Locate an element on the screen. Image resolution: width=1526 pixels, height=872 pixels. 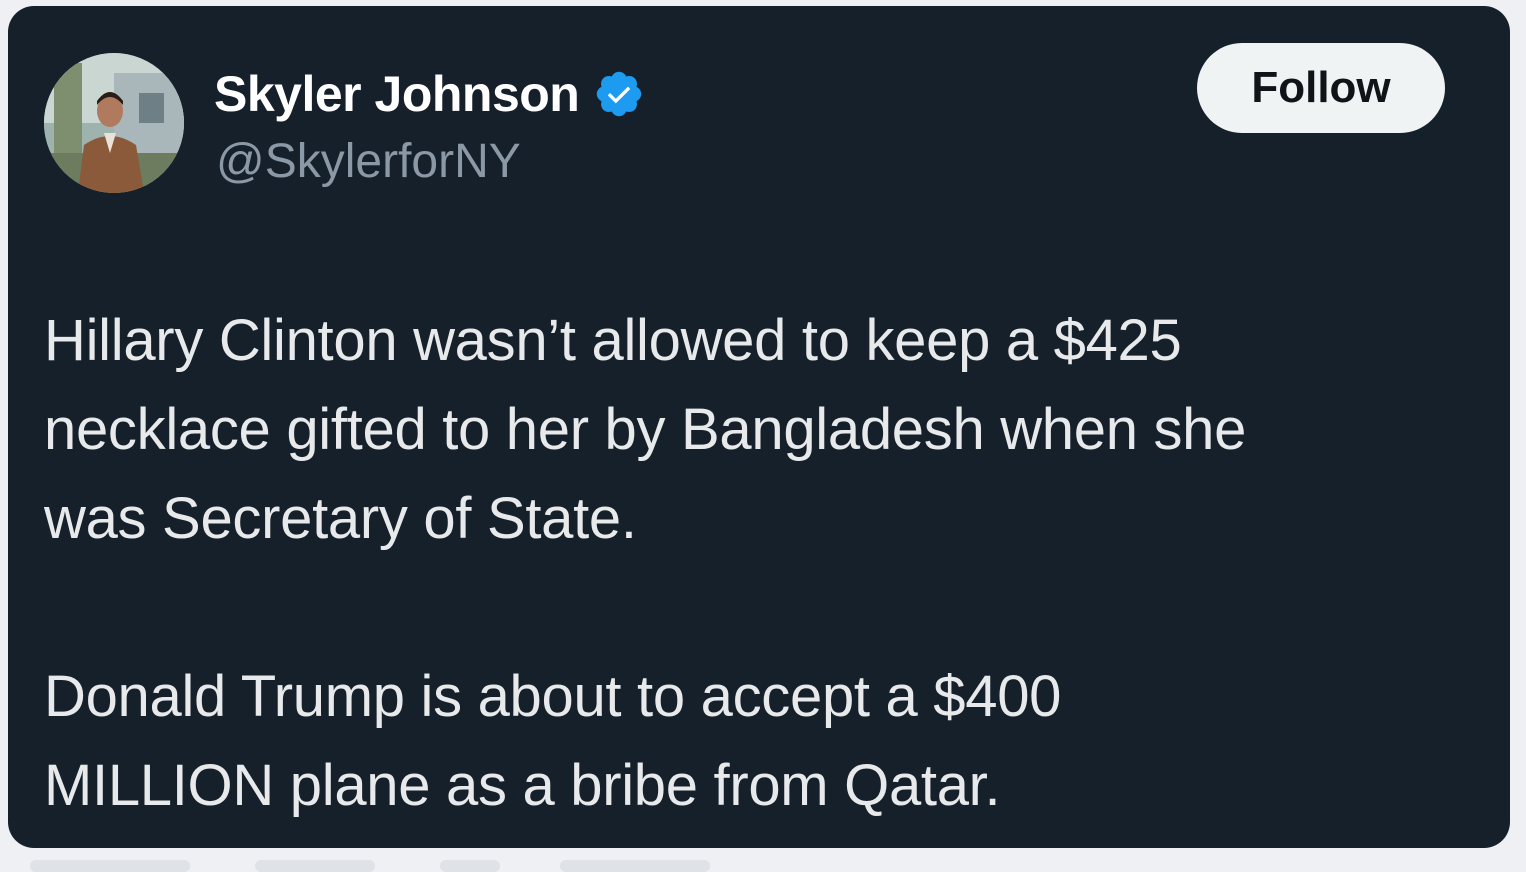
author-name-row: Skyler Johnson is located at coordinates (429, 94).